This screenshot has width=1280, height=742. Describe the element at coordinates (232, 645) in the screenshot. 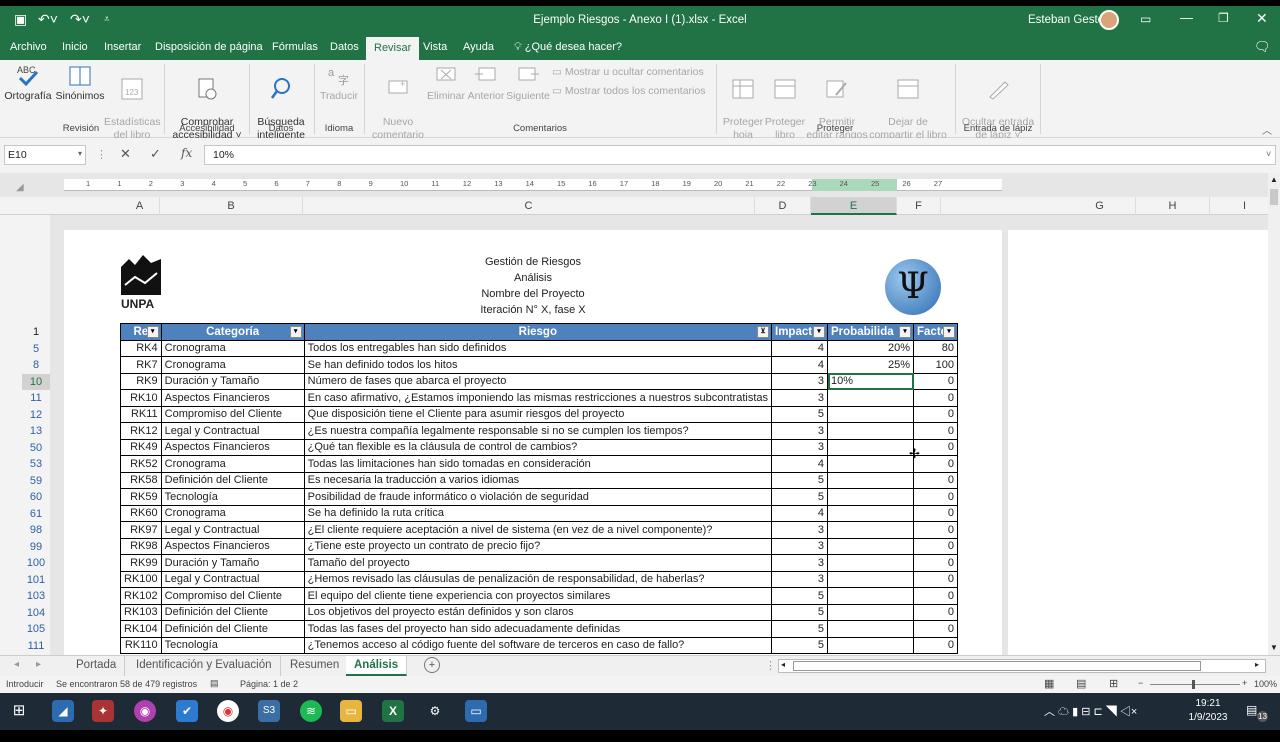

I see `cell-categoria: Tecnología` at that location.